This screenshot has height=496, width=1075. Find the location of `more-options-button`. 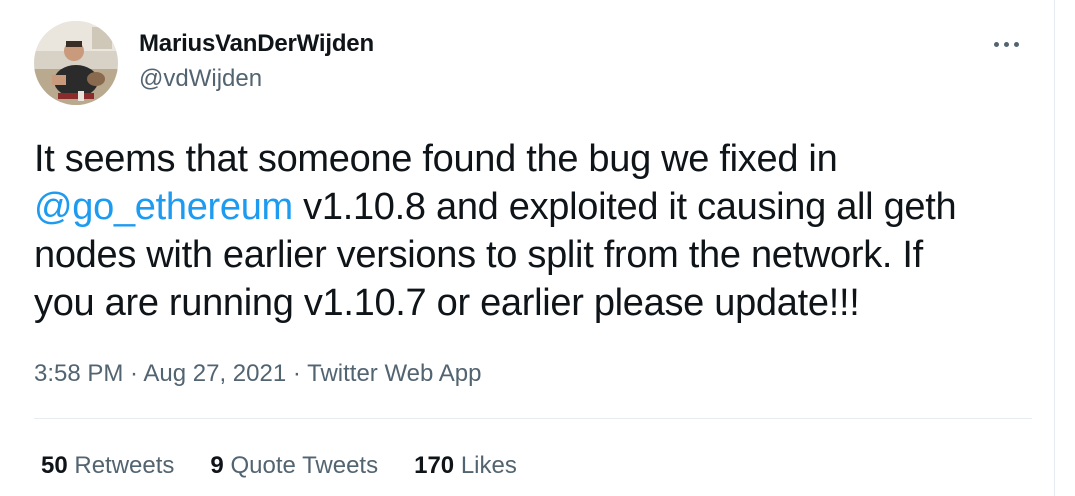

more-options-button is located at coordinates (1006, 44).